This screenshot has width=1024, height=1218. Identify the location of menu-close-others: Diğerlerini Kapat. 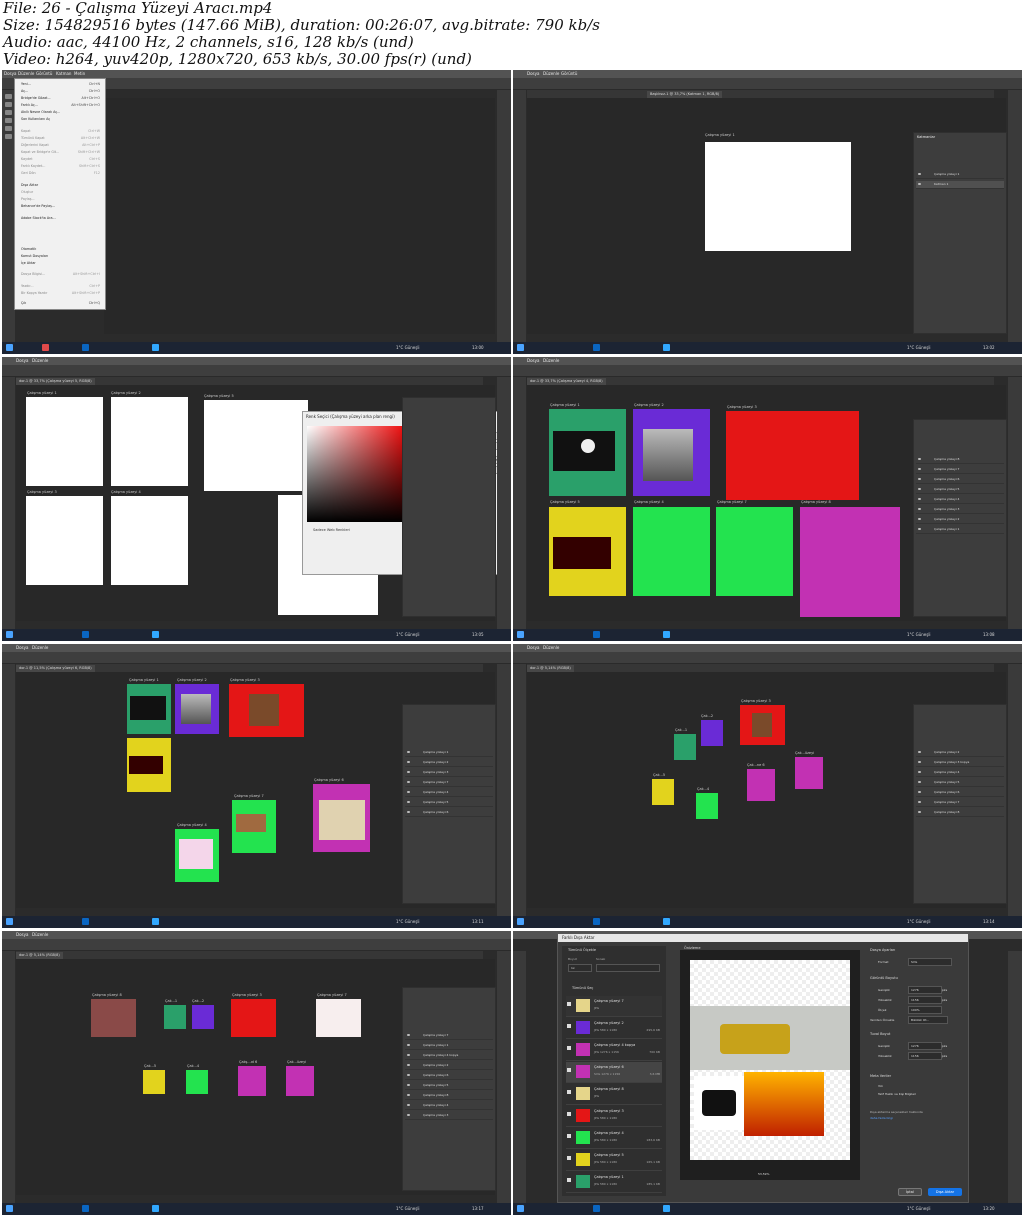
(35, 145).